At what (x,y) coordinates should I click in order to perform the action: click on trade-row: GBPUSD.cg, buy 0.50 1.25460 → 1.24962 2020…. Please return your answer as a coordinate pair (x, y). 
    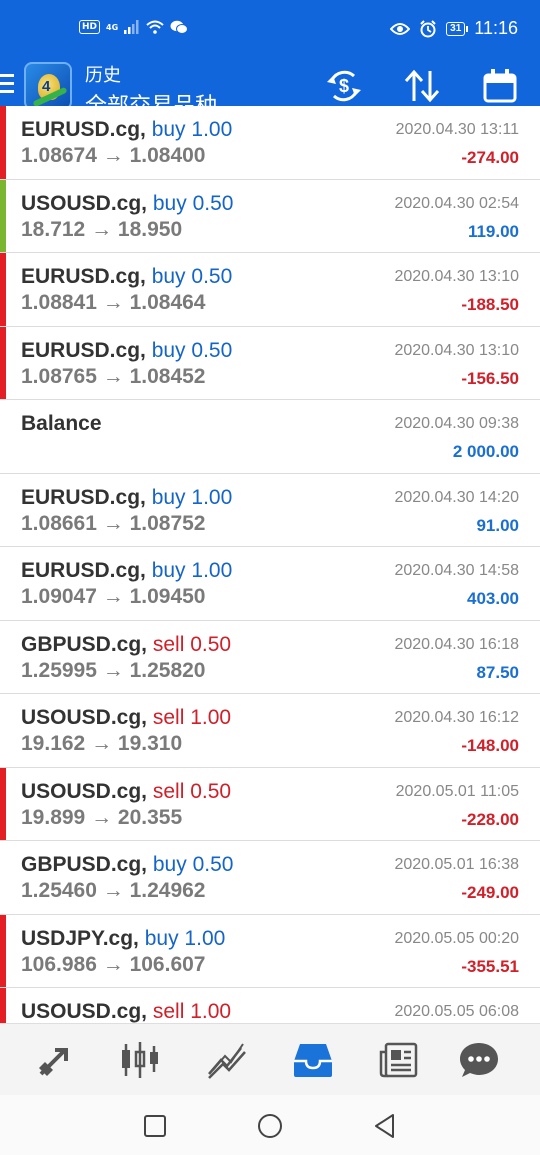
    Looking at the image, I should click on (270, 878).